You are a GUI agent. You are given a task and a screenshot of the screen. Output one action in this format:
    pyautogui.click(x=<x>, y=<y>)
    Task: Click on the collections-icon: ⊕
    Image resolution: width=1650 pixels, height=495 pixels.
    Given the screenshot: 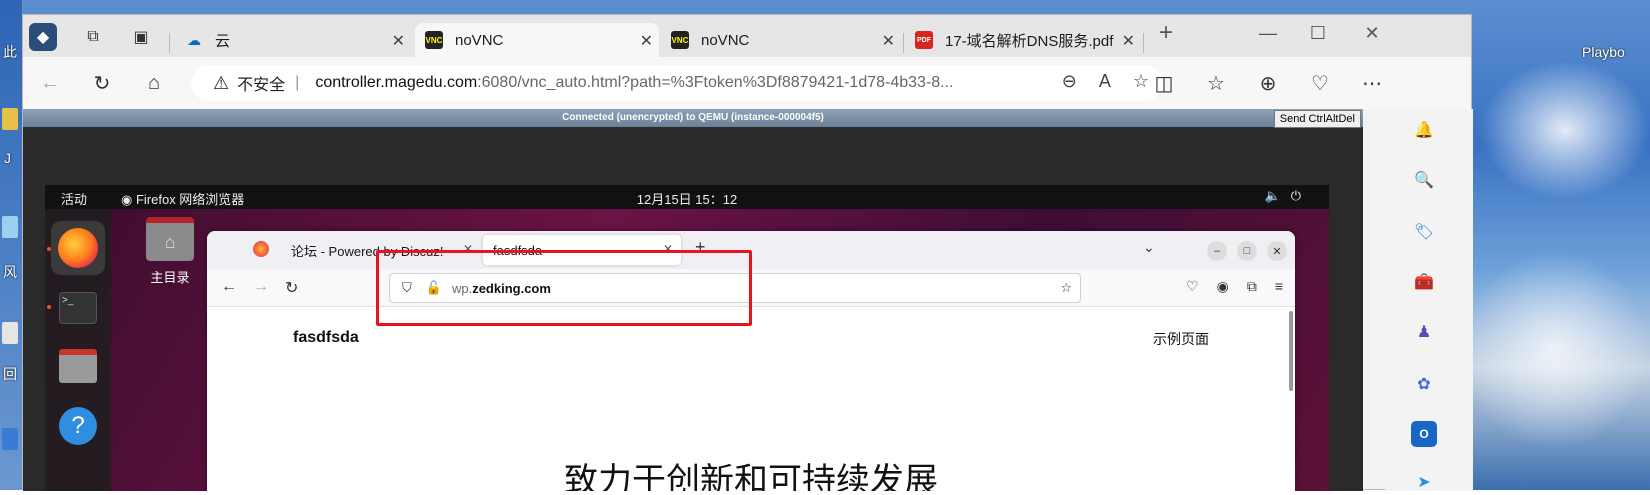 What is the action you would take?
    pyautogui.click(x=1268, y=83)
    